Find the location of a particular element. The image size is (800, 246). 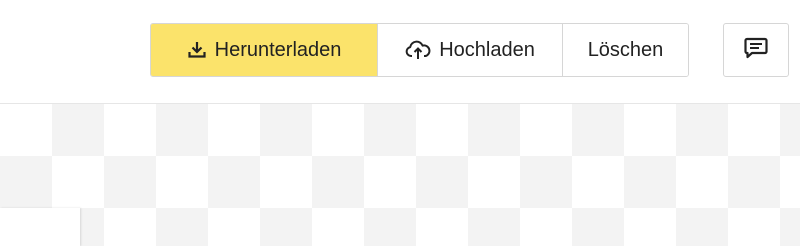

comment-button is located at coordinates (756, 50).